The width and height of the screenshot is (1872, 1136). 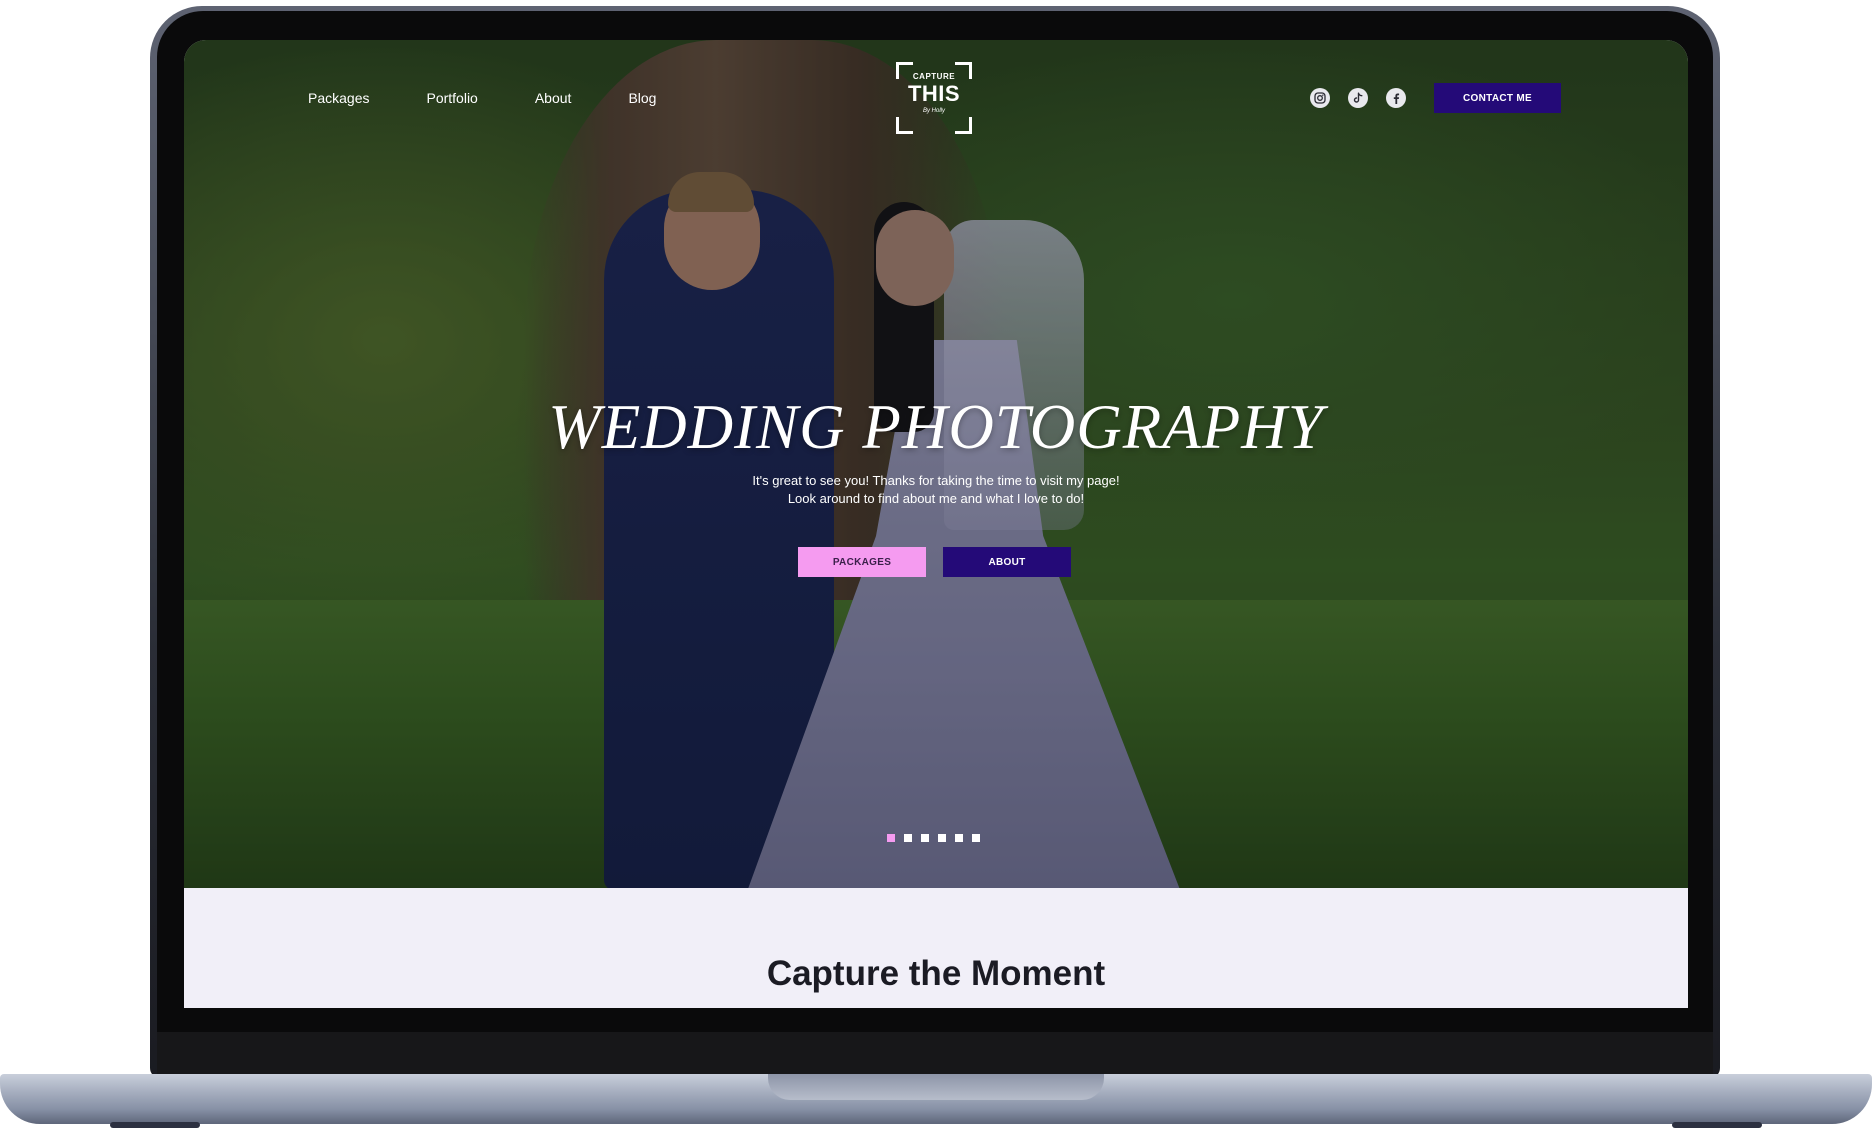 What do you see at coordinates (934, 93) in the screenshot?
I see `logo-main-text: THIS` at bounding box center [934, 93].